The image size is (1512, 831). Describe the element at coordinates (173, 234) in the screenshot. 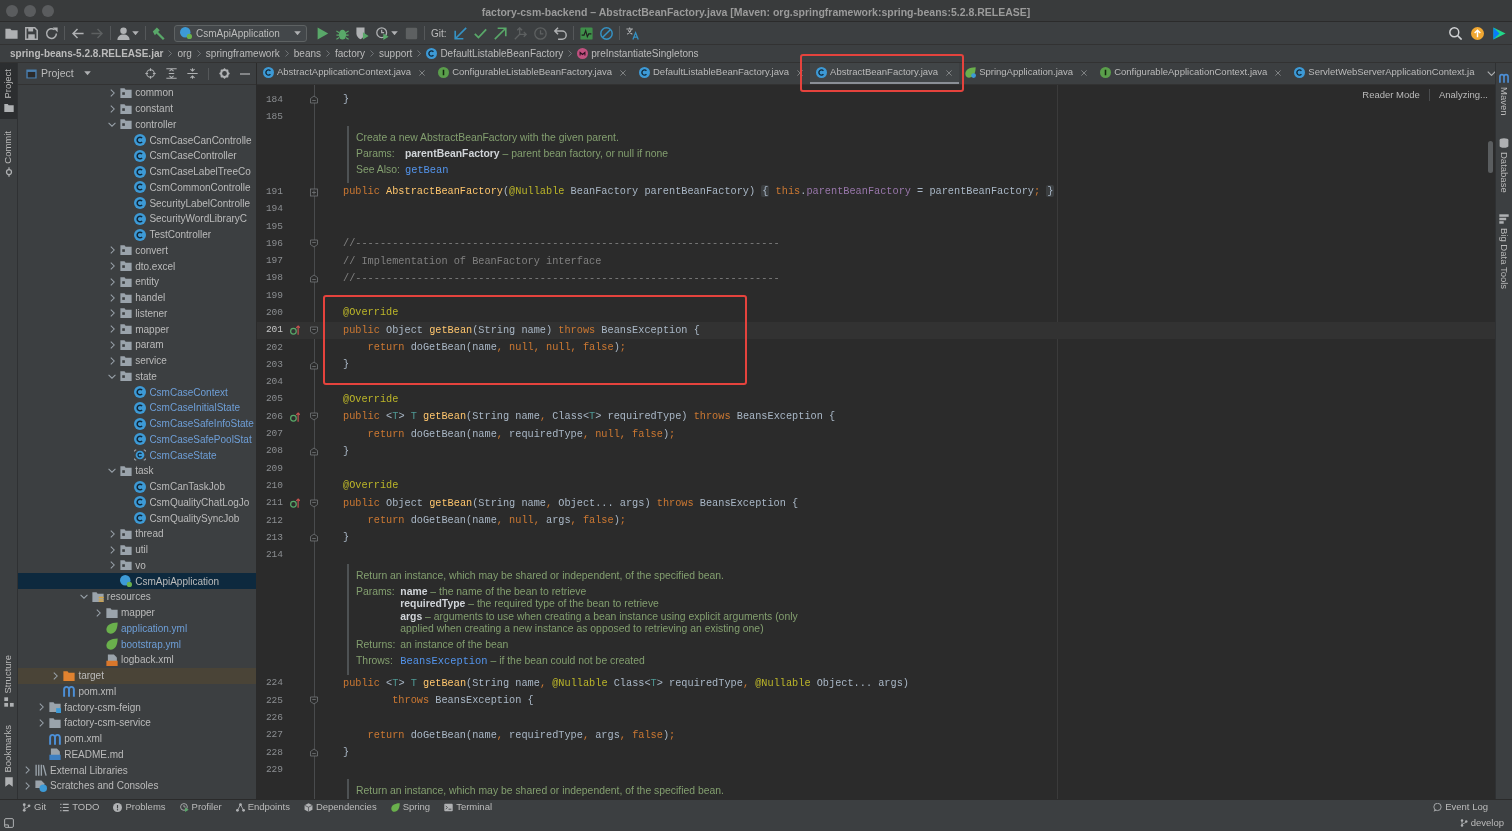

I see `tree-item: TestController` at that location.